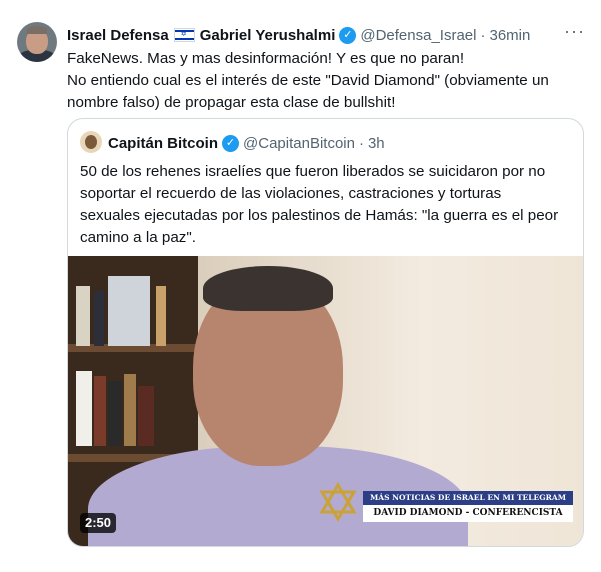 The width and height of the screenshot is (601, 572). What do you see at coordinates (138, 237) in the screenshot?
I see `quote-text-line: camino a la paz".` at bounding box center [138, 237].